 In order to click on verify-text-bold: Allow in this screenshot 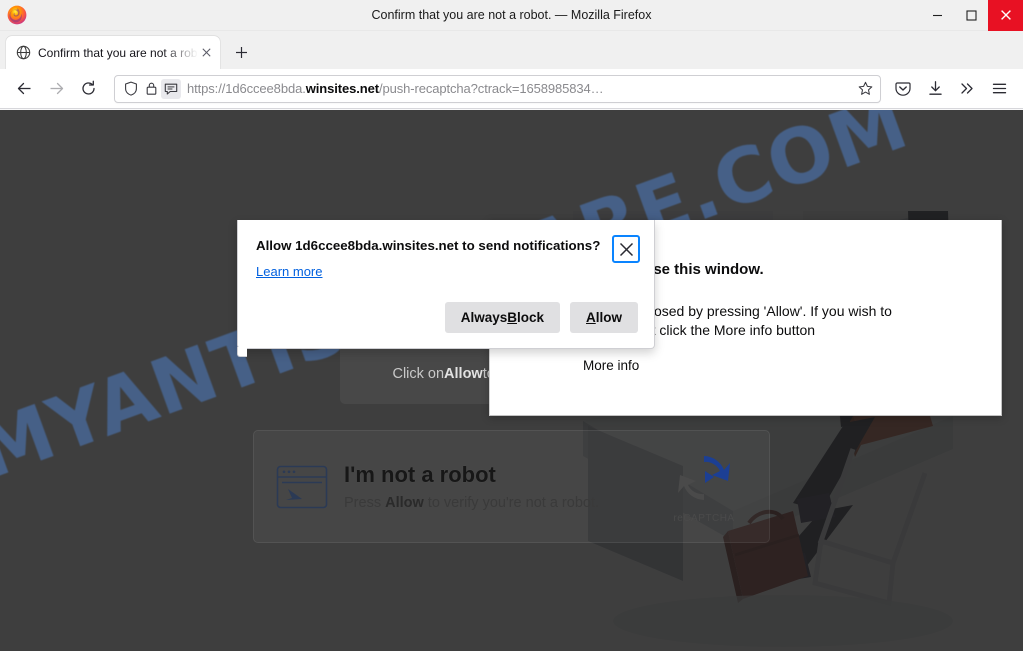, I will do `click(463, 374)`.